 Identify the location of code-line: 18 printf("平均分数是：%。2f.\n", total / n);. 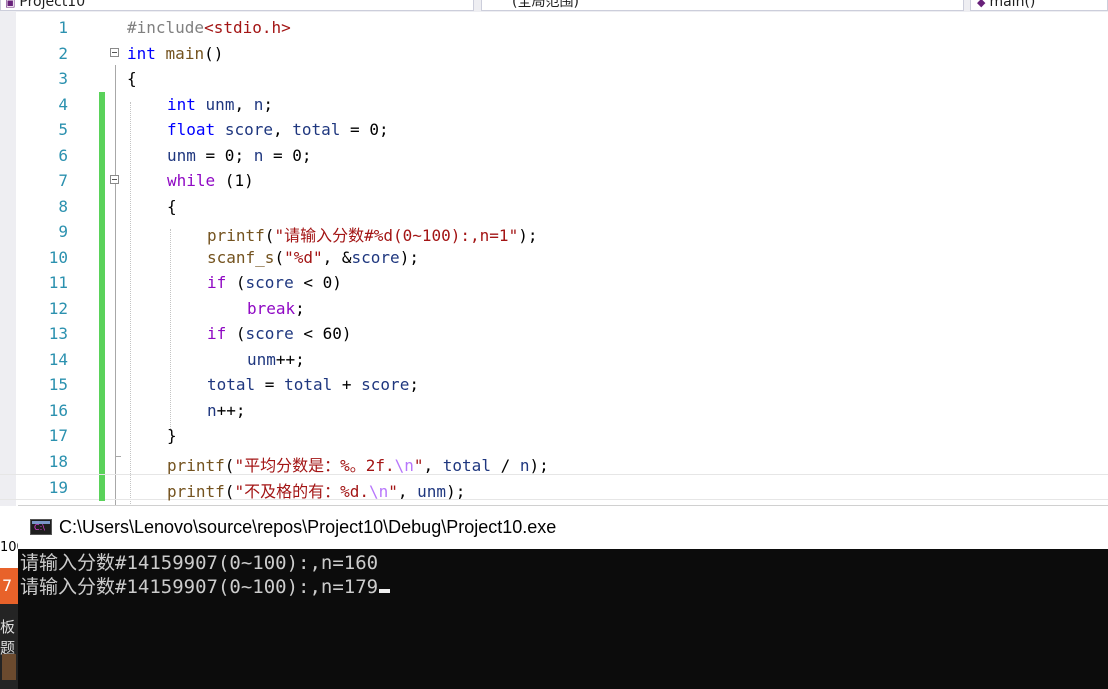
(554, 462).